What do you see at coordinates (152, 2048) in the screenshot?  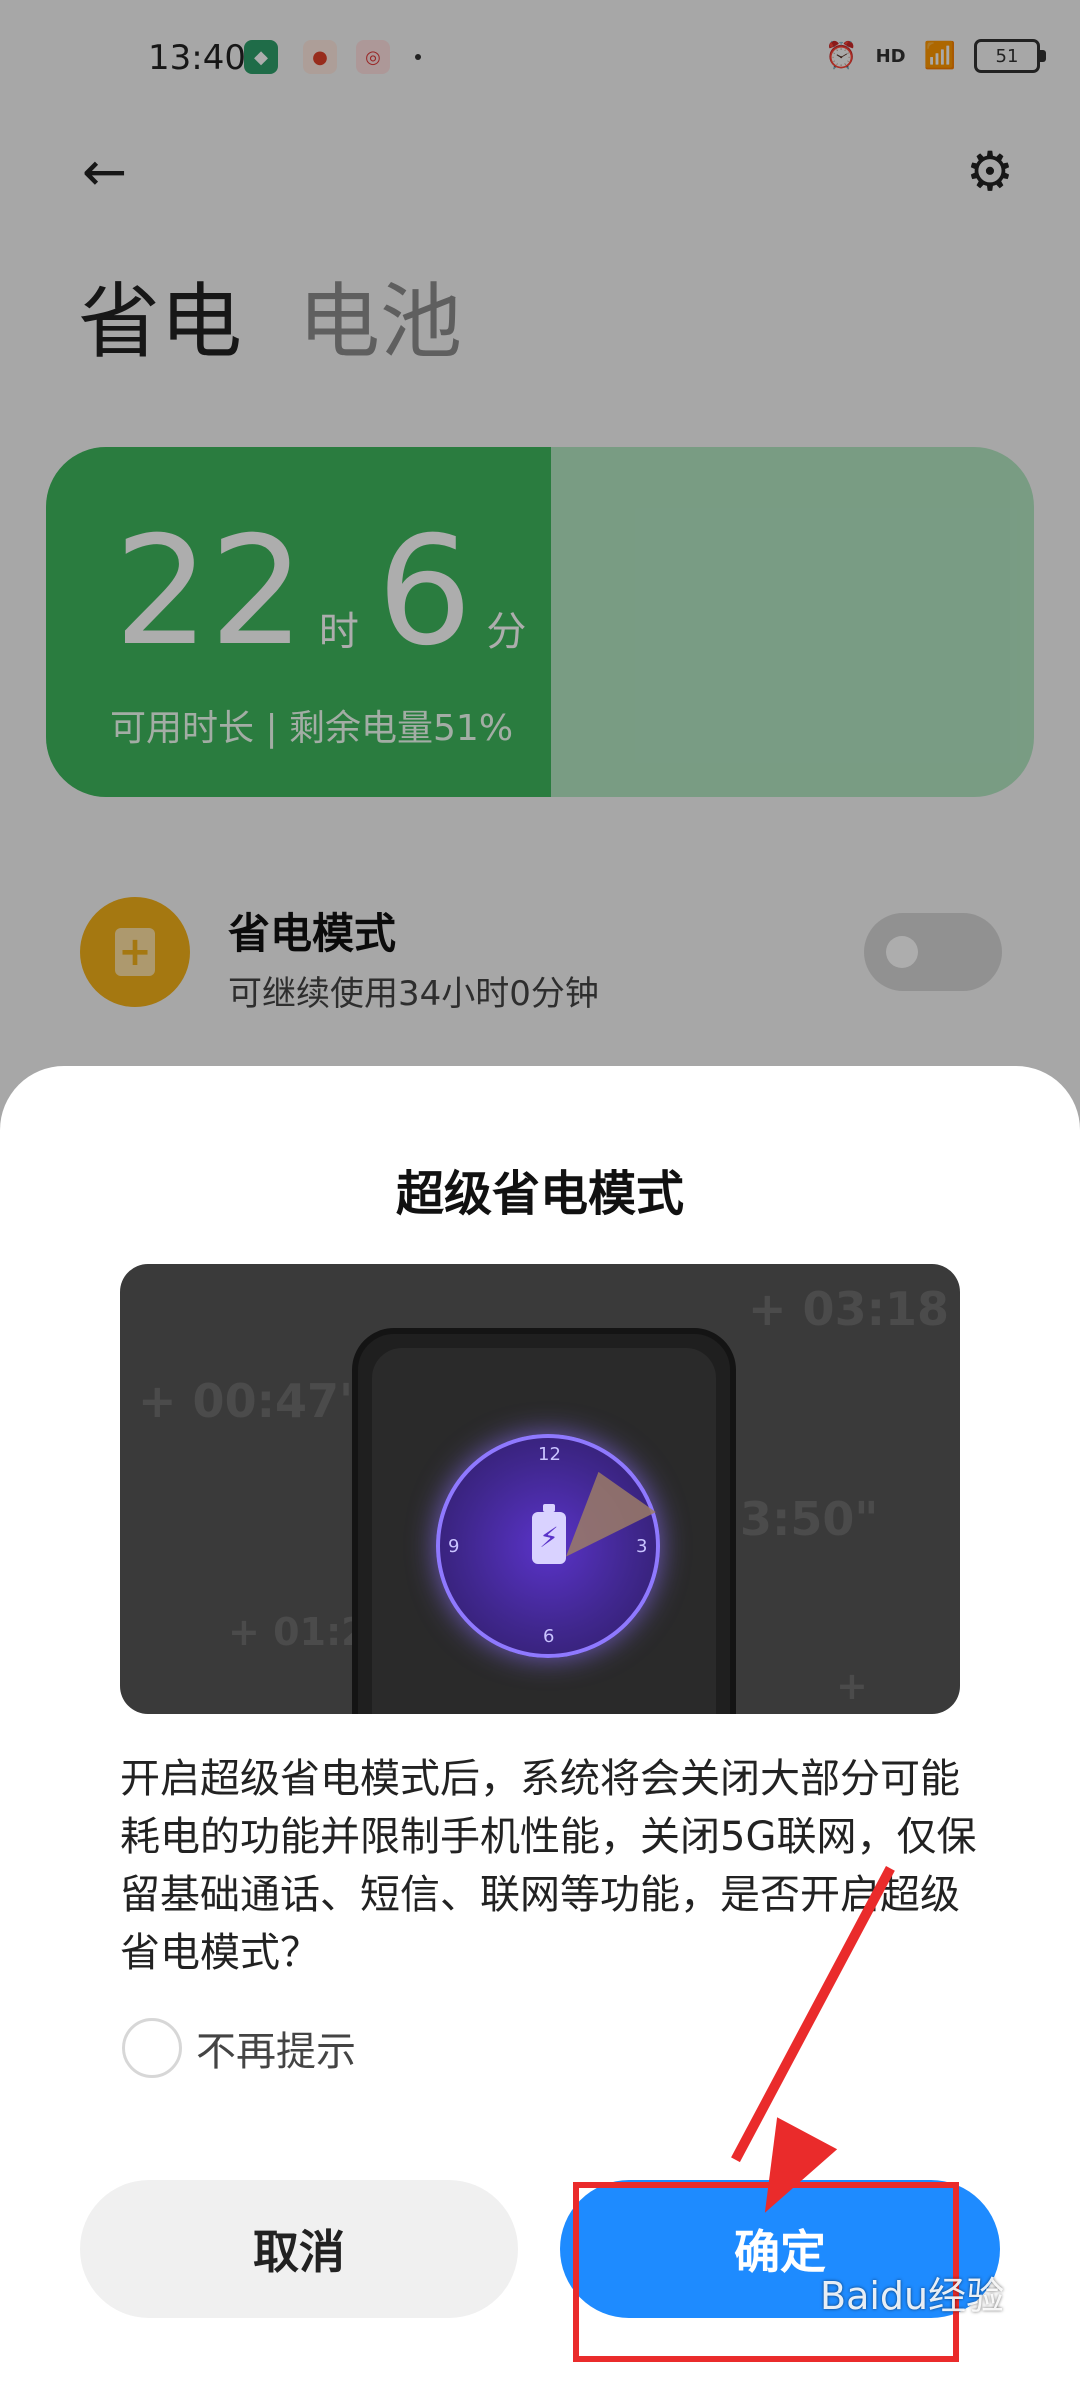 I see `dont-remind-checkbox` at bounding box center [152, 2048].